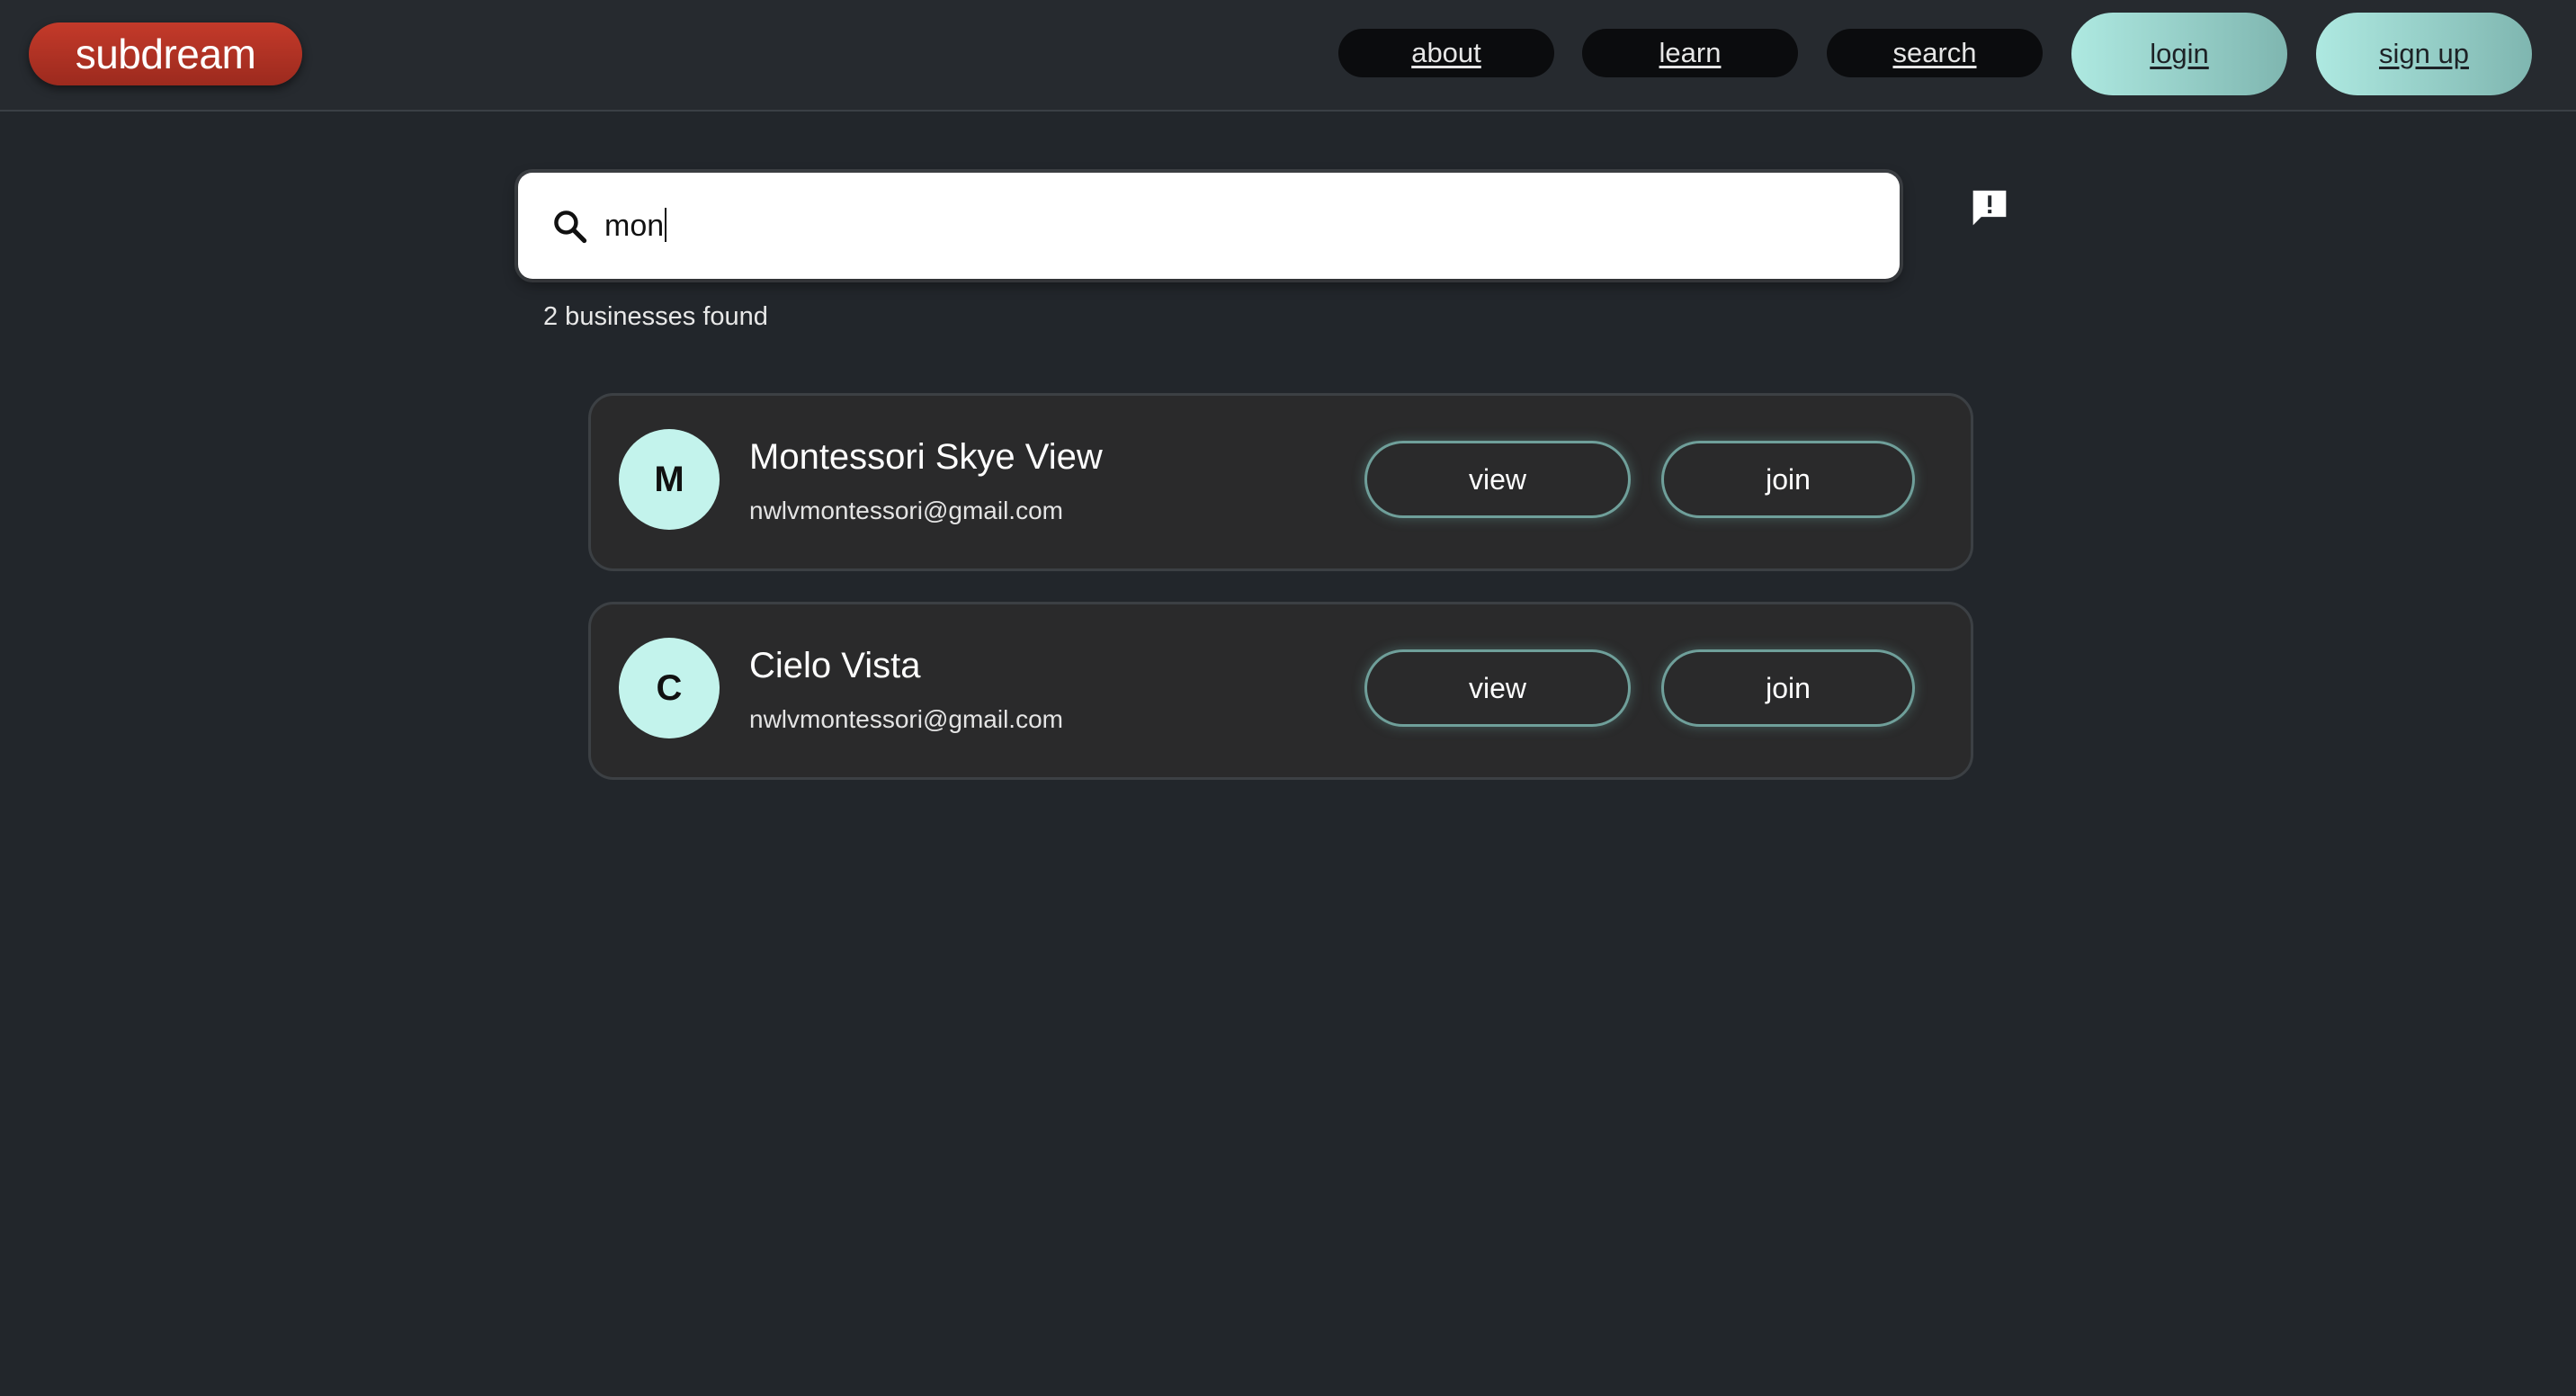 The width and height of the screenshot is (2576, 1396). Describe the element at coordinates (669, 688) in the screenshot. I see `business-avatar: C` at that location.